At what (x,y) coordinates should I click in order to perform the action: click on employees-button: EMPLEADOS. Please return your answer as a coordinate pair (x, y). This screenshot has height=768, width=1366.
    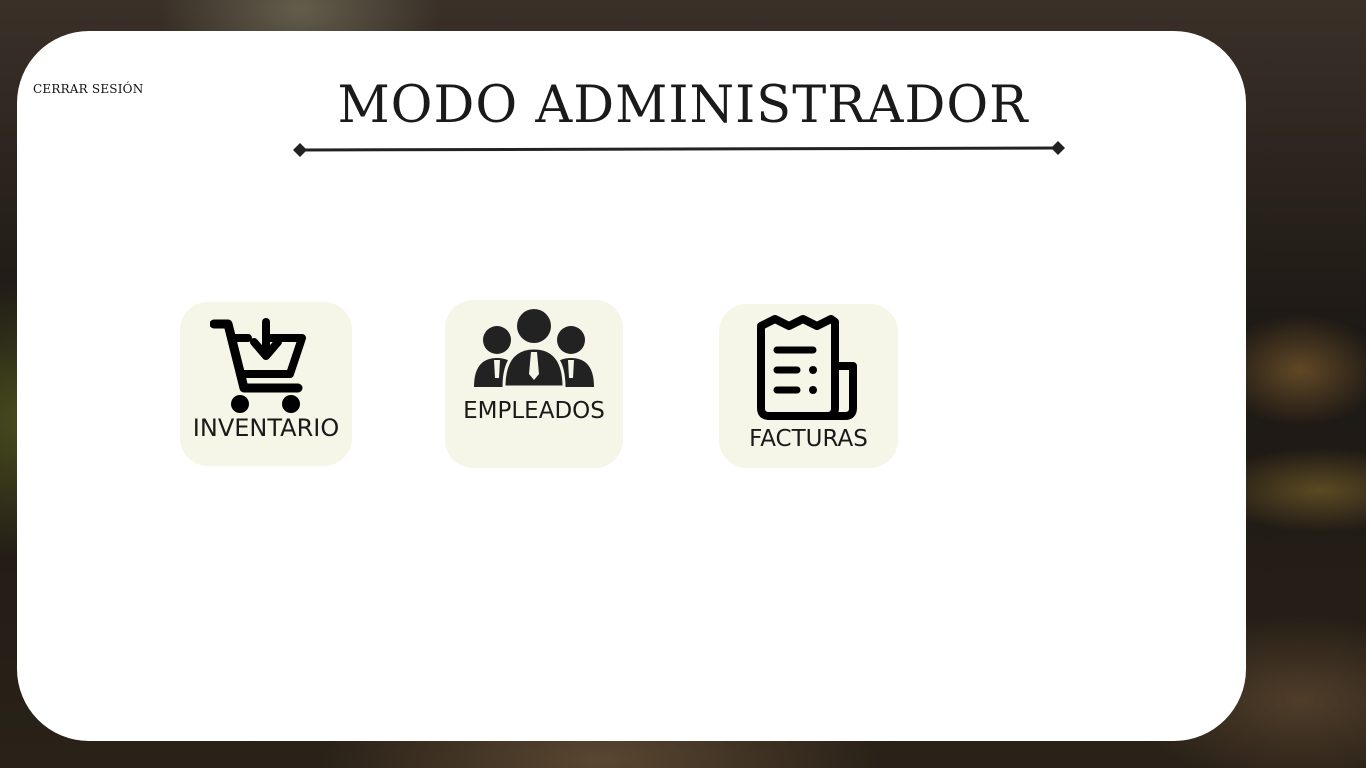
    Looking at the image, I should click on (534, 384).